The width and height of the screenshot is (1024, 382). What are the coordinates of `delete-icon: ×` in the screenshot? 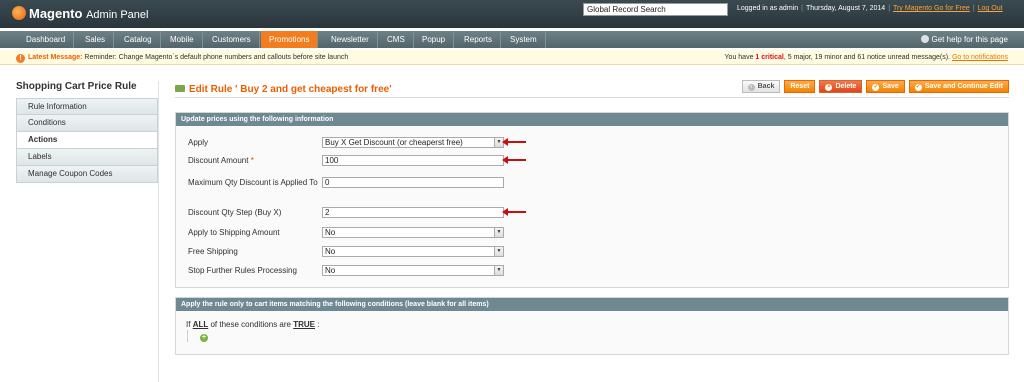 It's located at (829, 87).